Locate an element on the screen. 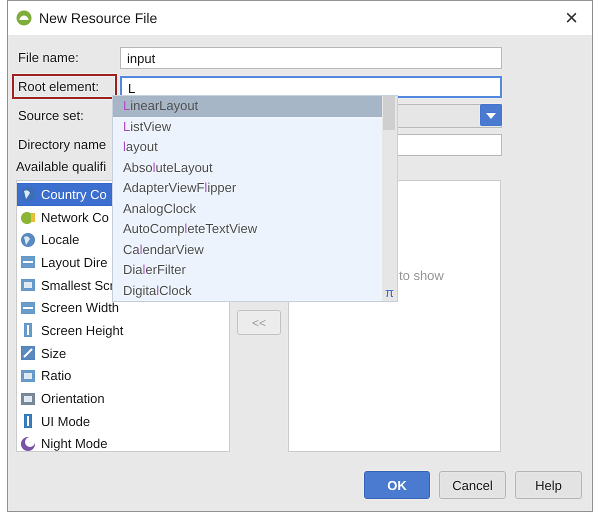  field-label: File name: is located at coordinates (48, 58).